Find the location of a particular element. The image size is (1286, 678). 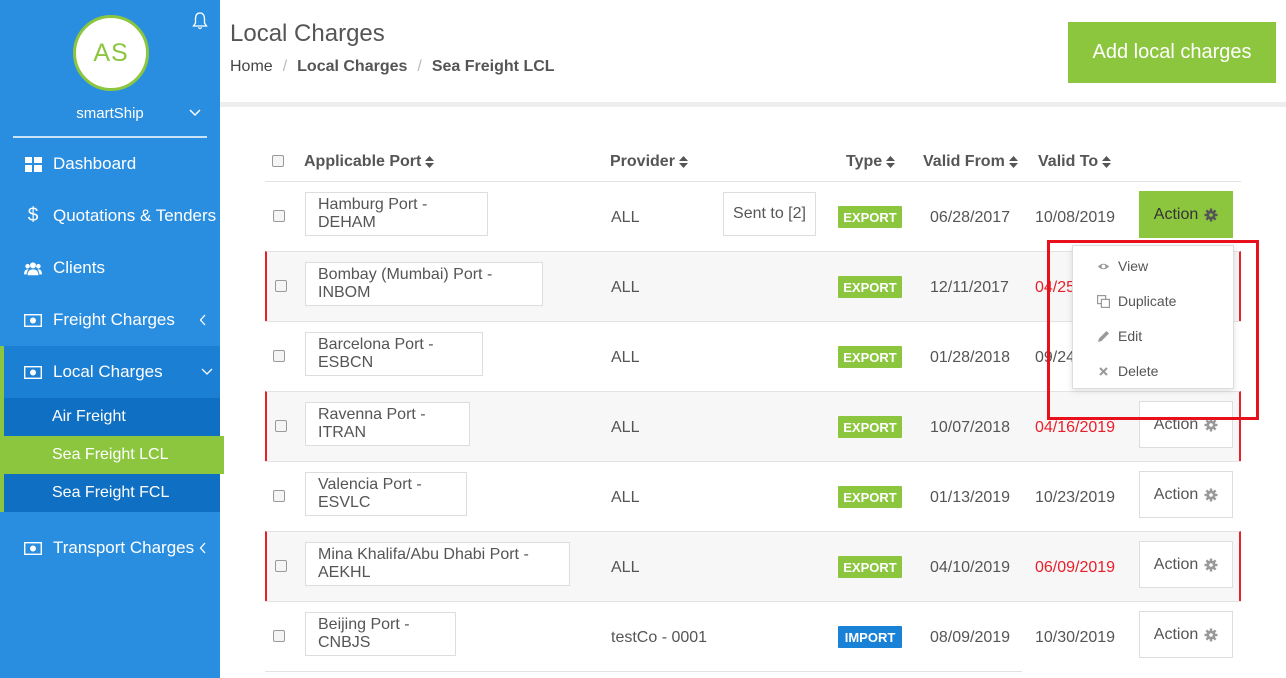

dollar-icon: $ is located at coordinates (33, 215).